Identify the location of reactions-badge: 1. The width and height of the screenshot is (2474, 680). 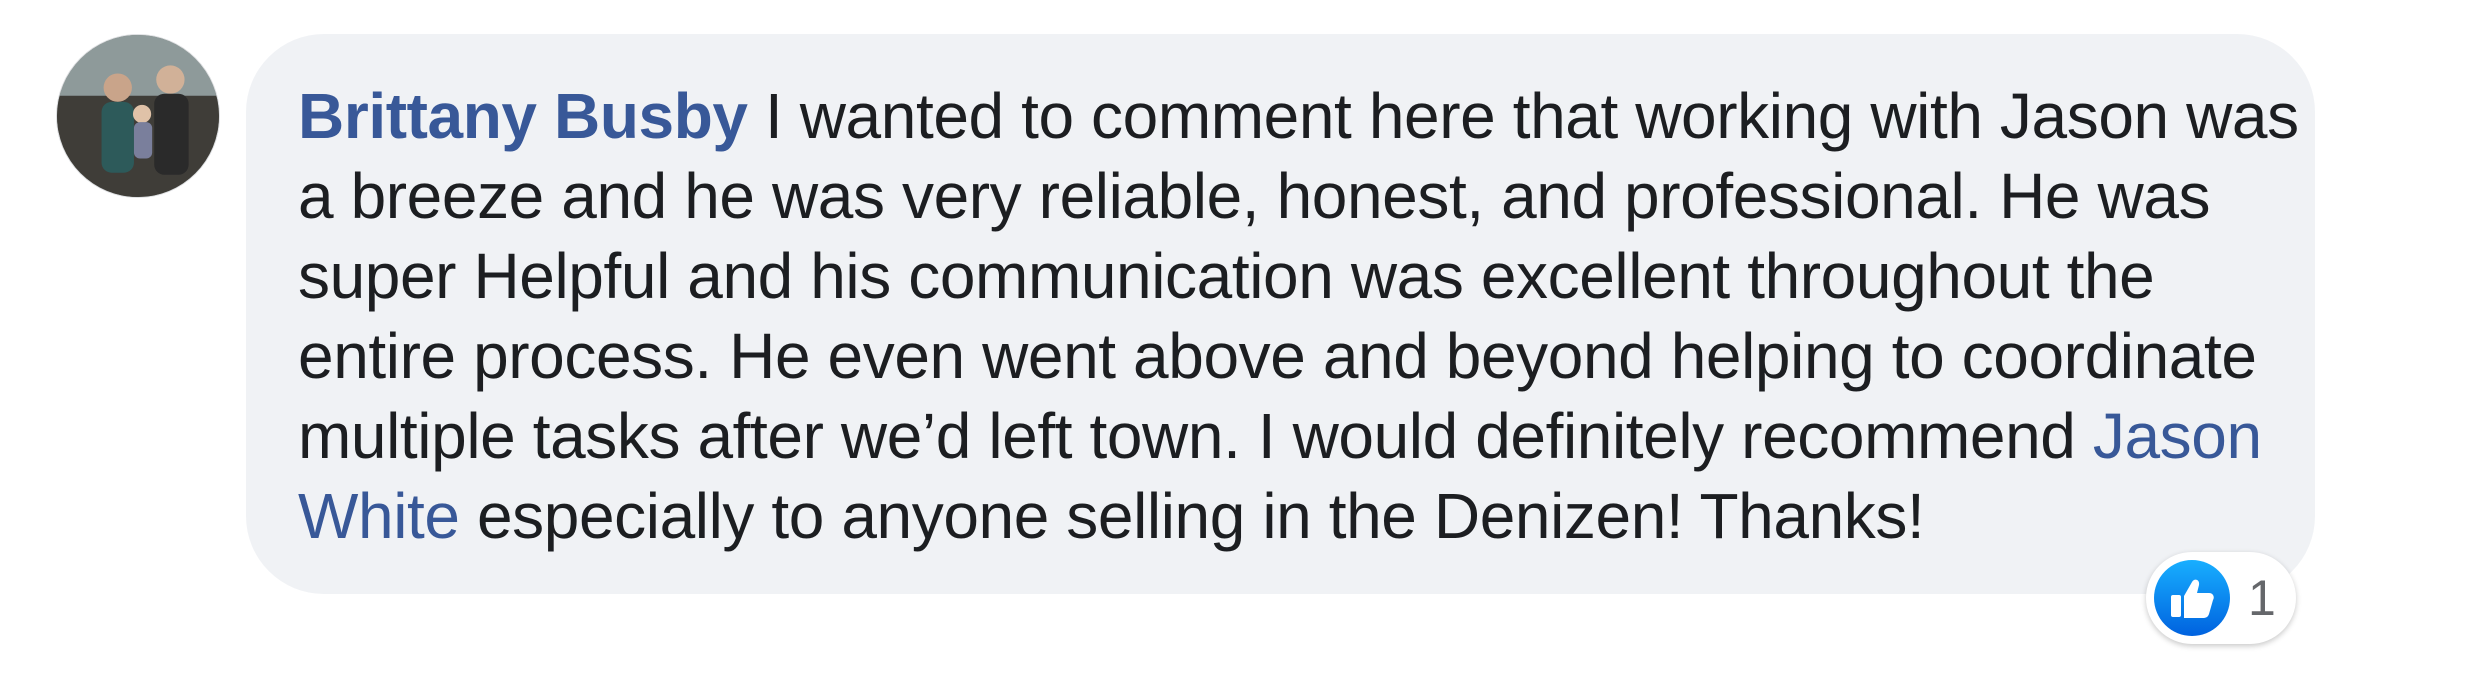
(2221, 598).